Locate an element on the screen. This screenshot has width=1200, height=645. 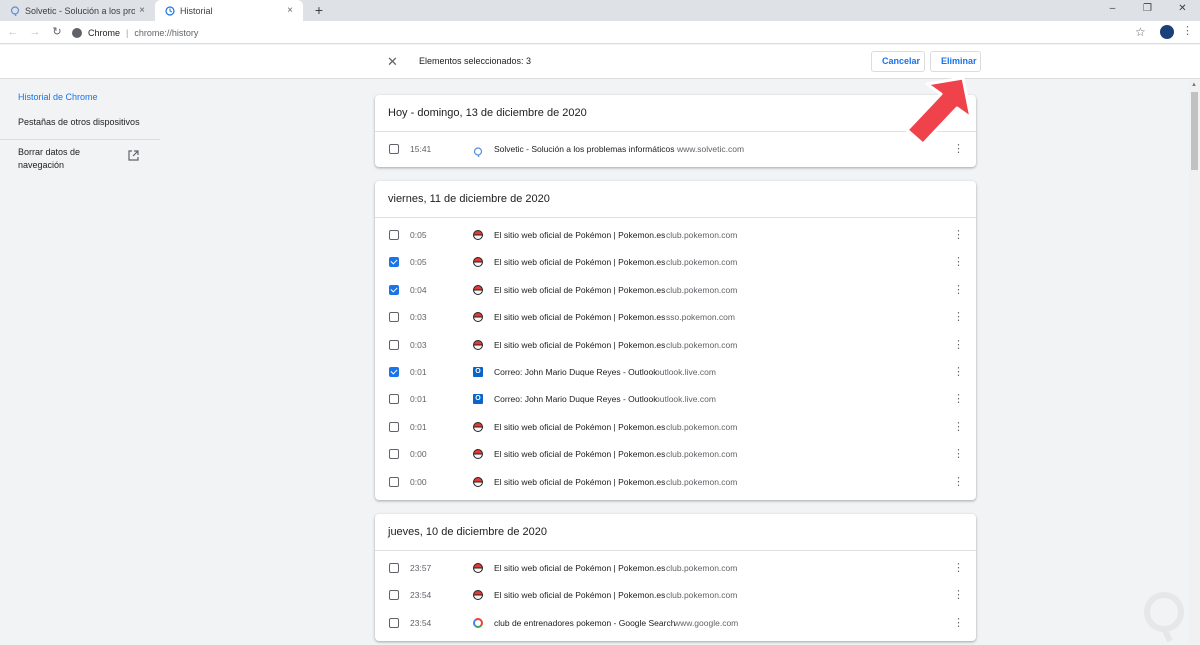
address-bar: Chrome | chrome://history is located at coordinates (135, 32).